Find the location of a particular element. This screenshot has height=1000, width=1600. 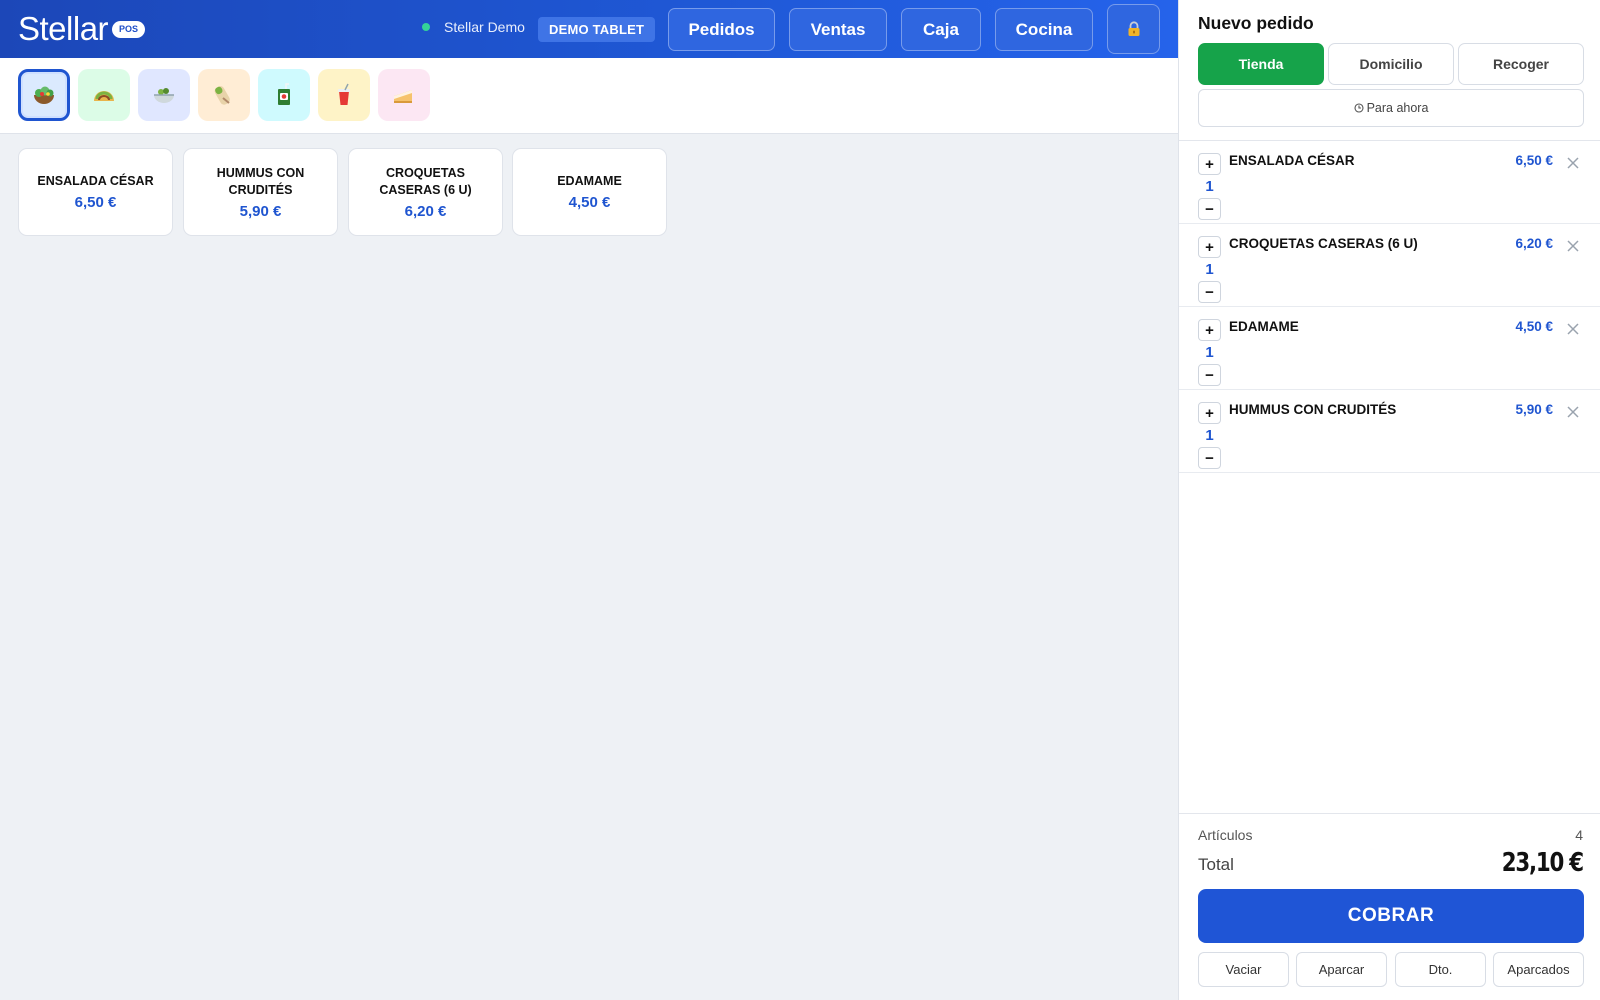

category-juices is located at coordinates (284, 95).